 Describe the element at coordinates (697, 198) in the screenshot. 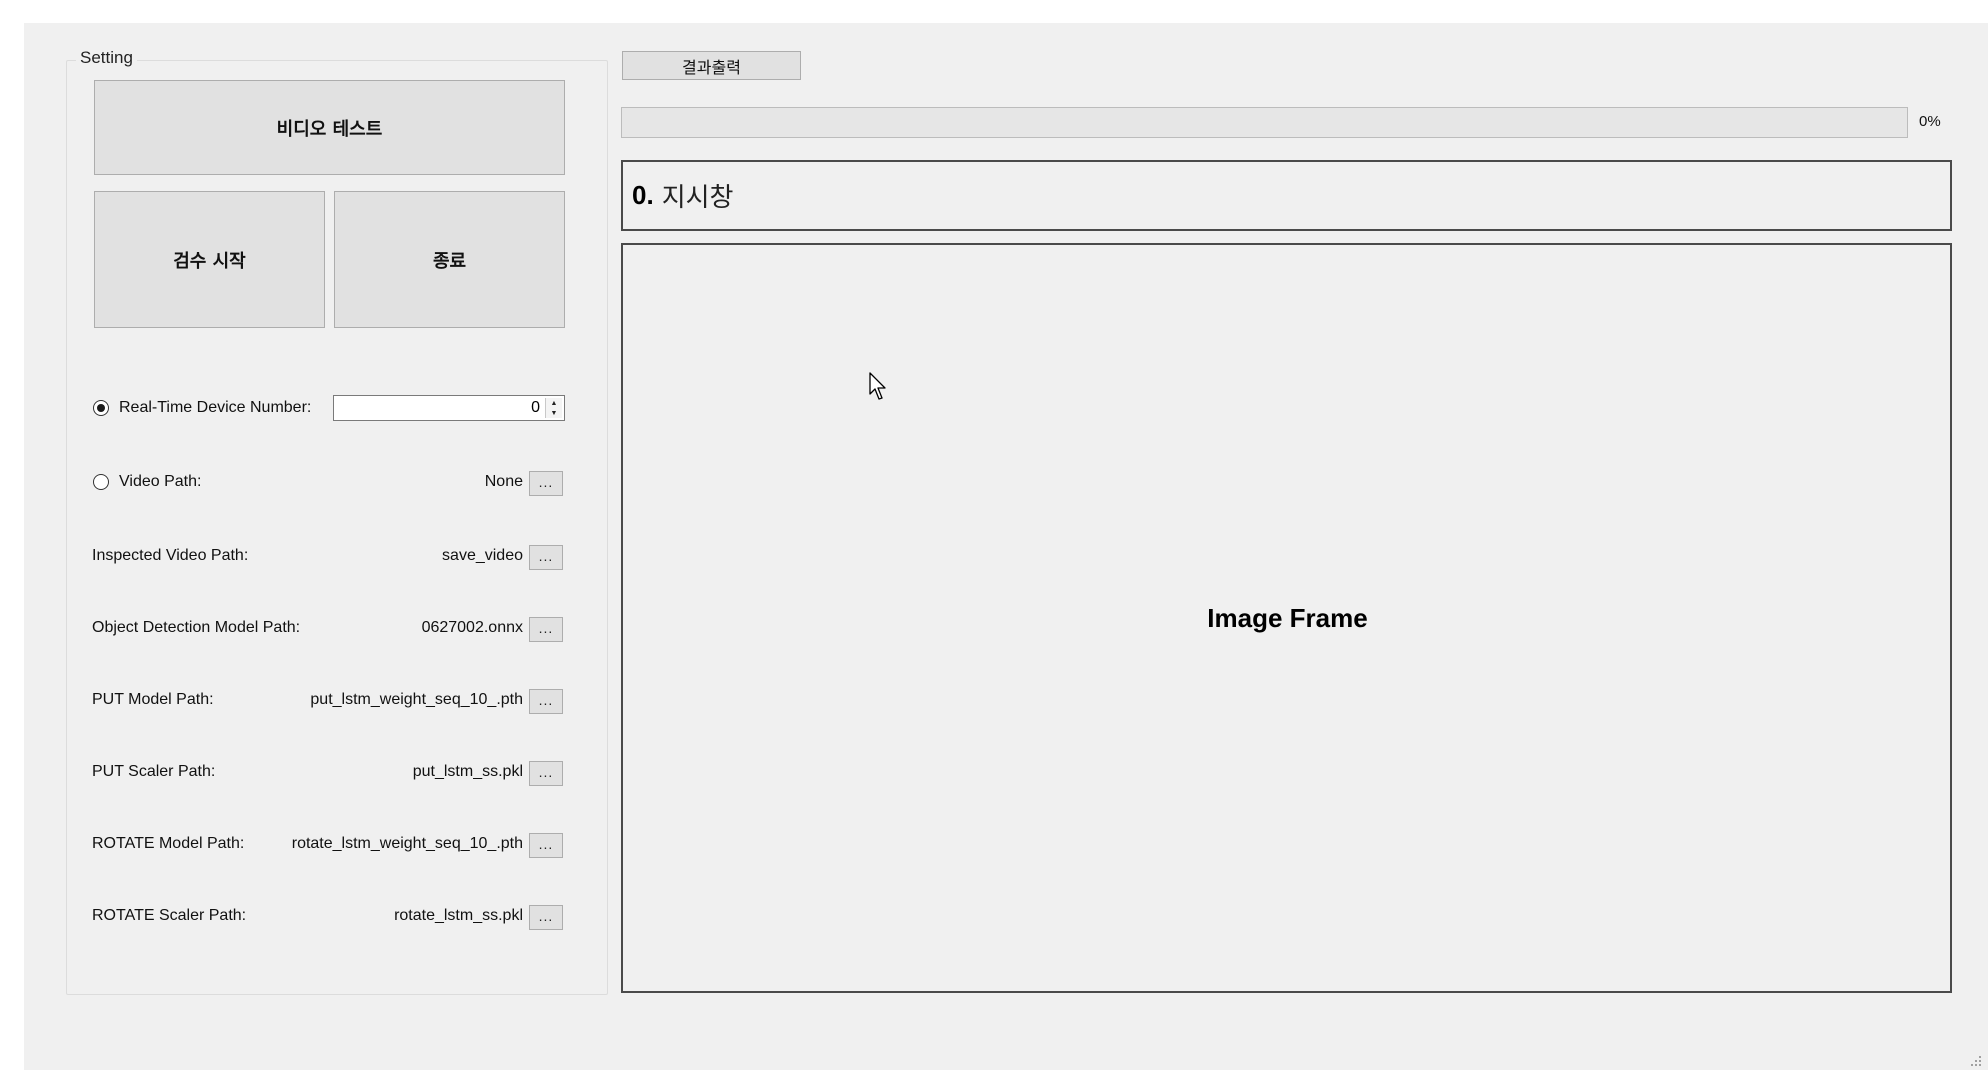

I see `indicator-text: 지시창` at that location.